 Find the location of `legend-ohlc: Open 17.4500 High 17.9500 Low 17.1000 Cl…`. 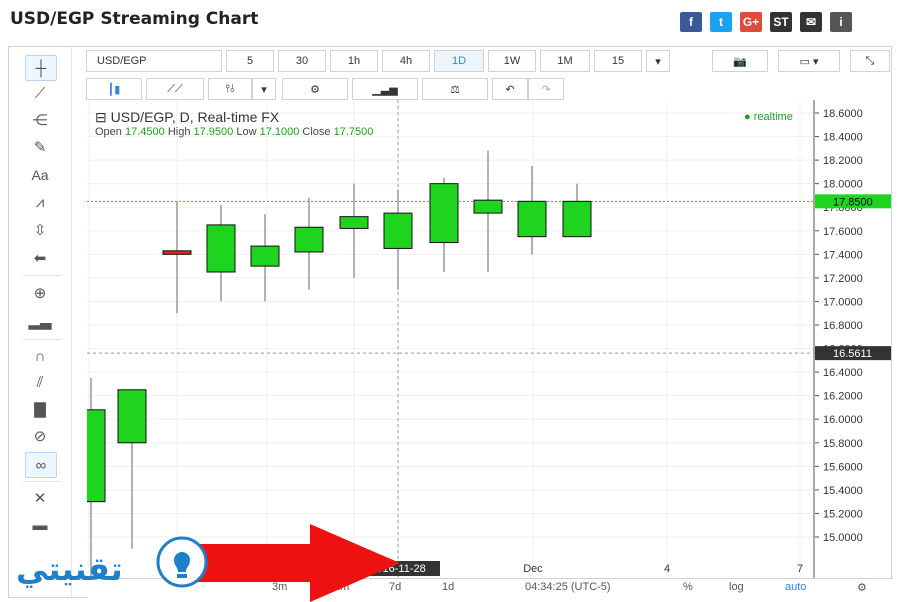

legend-ohlc: Open 17.4500 High 17.9500 Low 17.1000 Cl… is located at coordinates (234, 132).